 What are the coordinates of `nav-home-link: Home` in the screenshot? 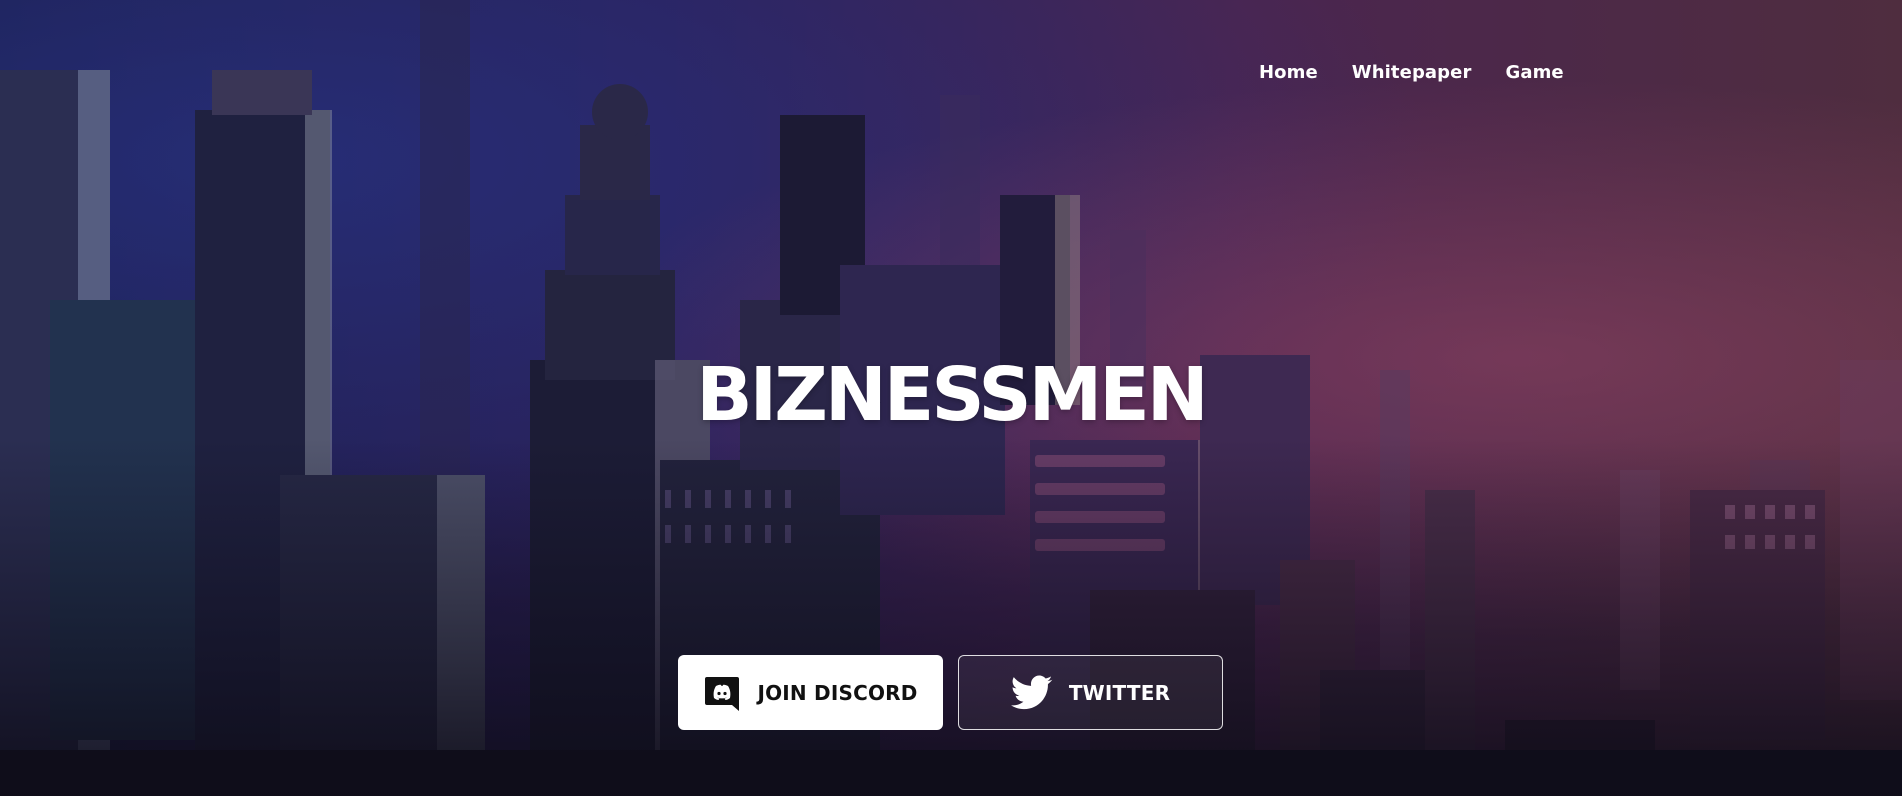 It's located at (1288, 72).